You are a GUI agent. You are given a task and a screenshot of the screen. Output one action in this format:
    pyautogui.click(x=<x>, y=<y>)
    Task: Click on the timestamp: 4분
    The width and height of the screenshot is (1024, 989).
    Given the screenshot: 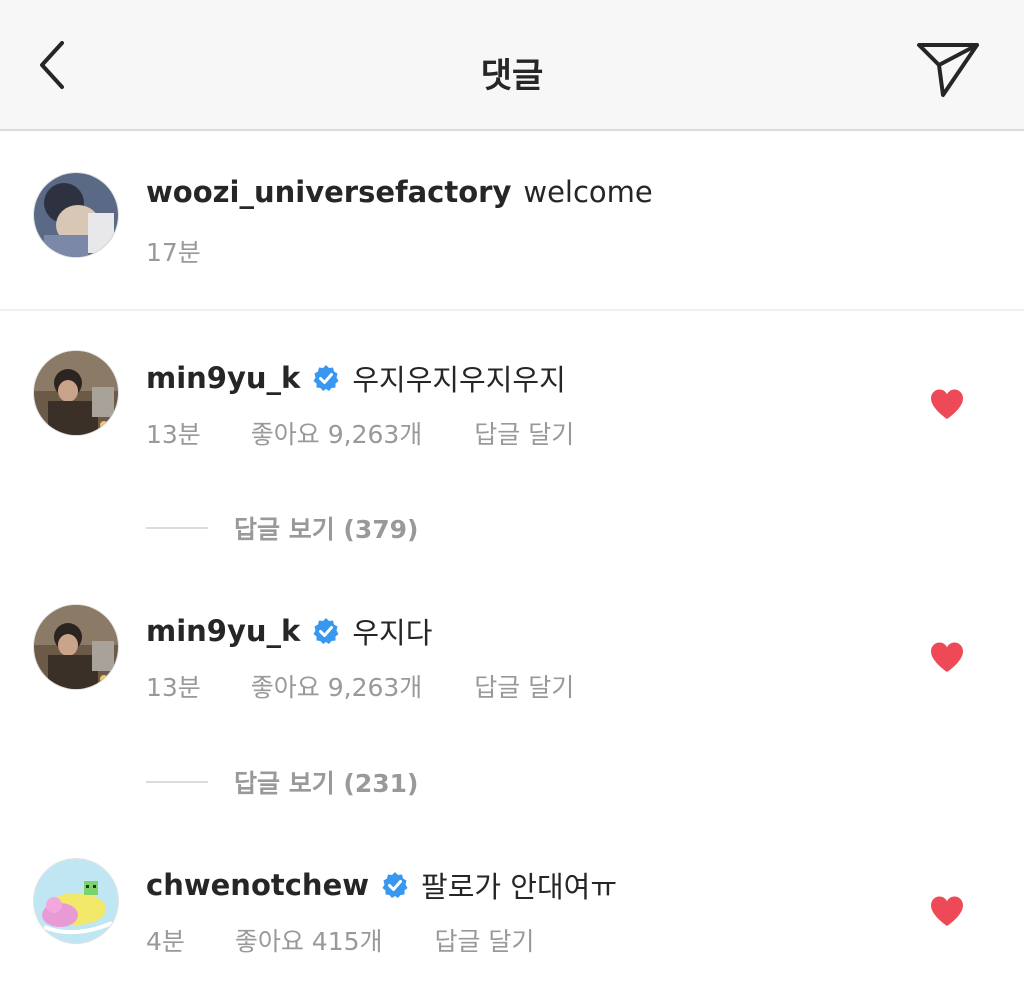 What is the action you would take?
    pyautogui.click(x=165, y=941)
    